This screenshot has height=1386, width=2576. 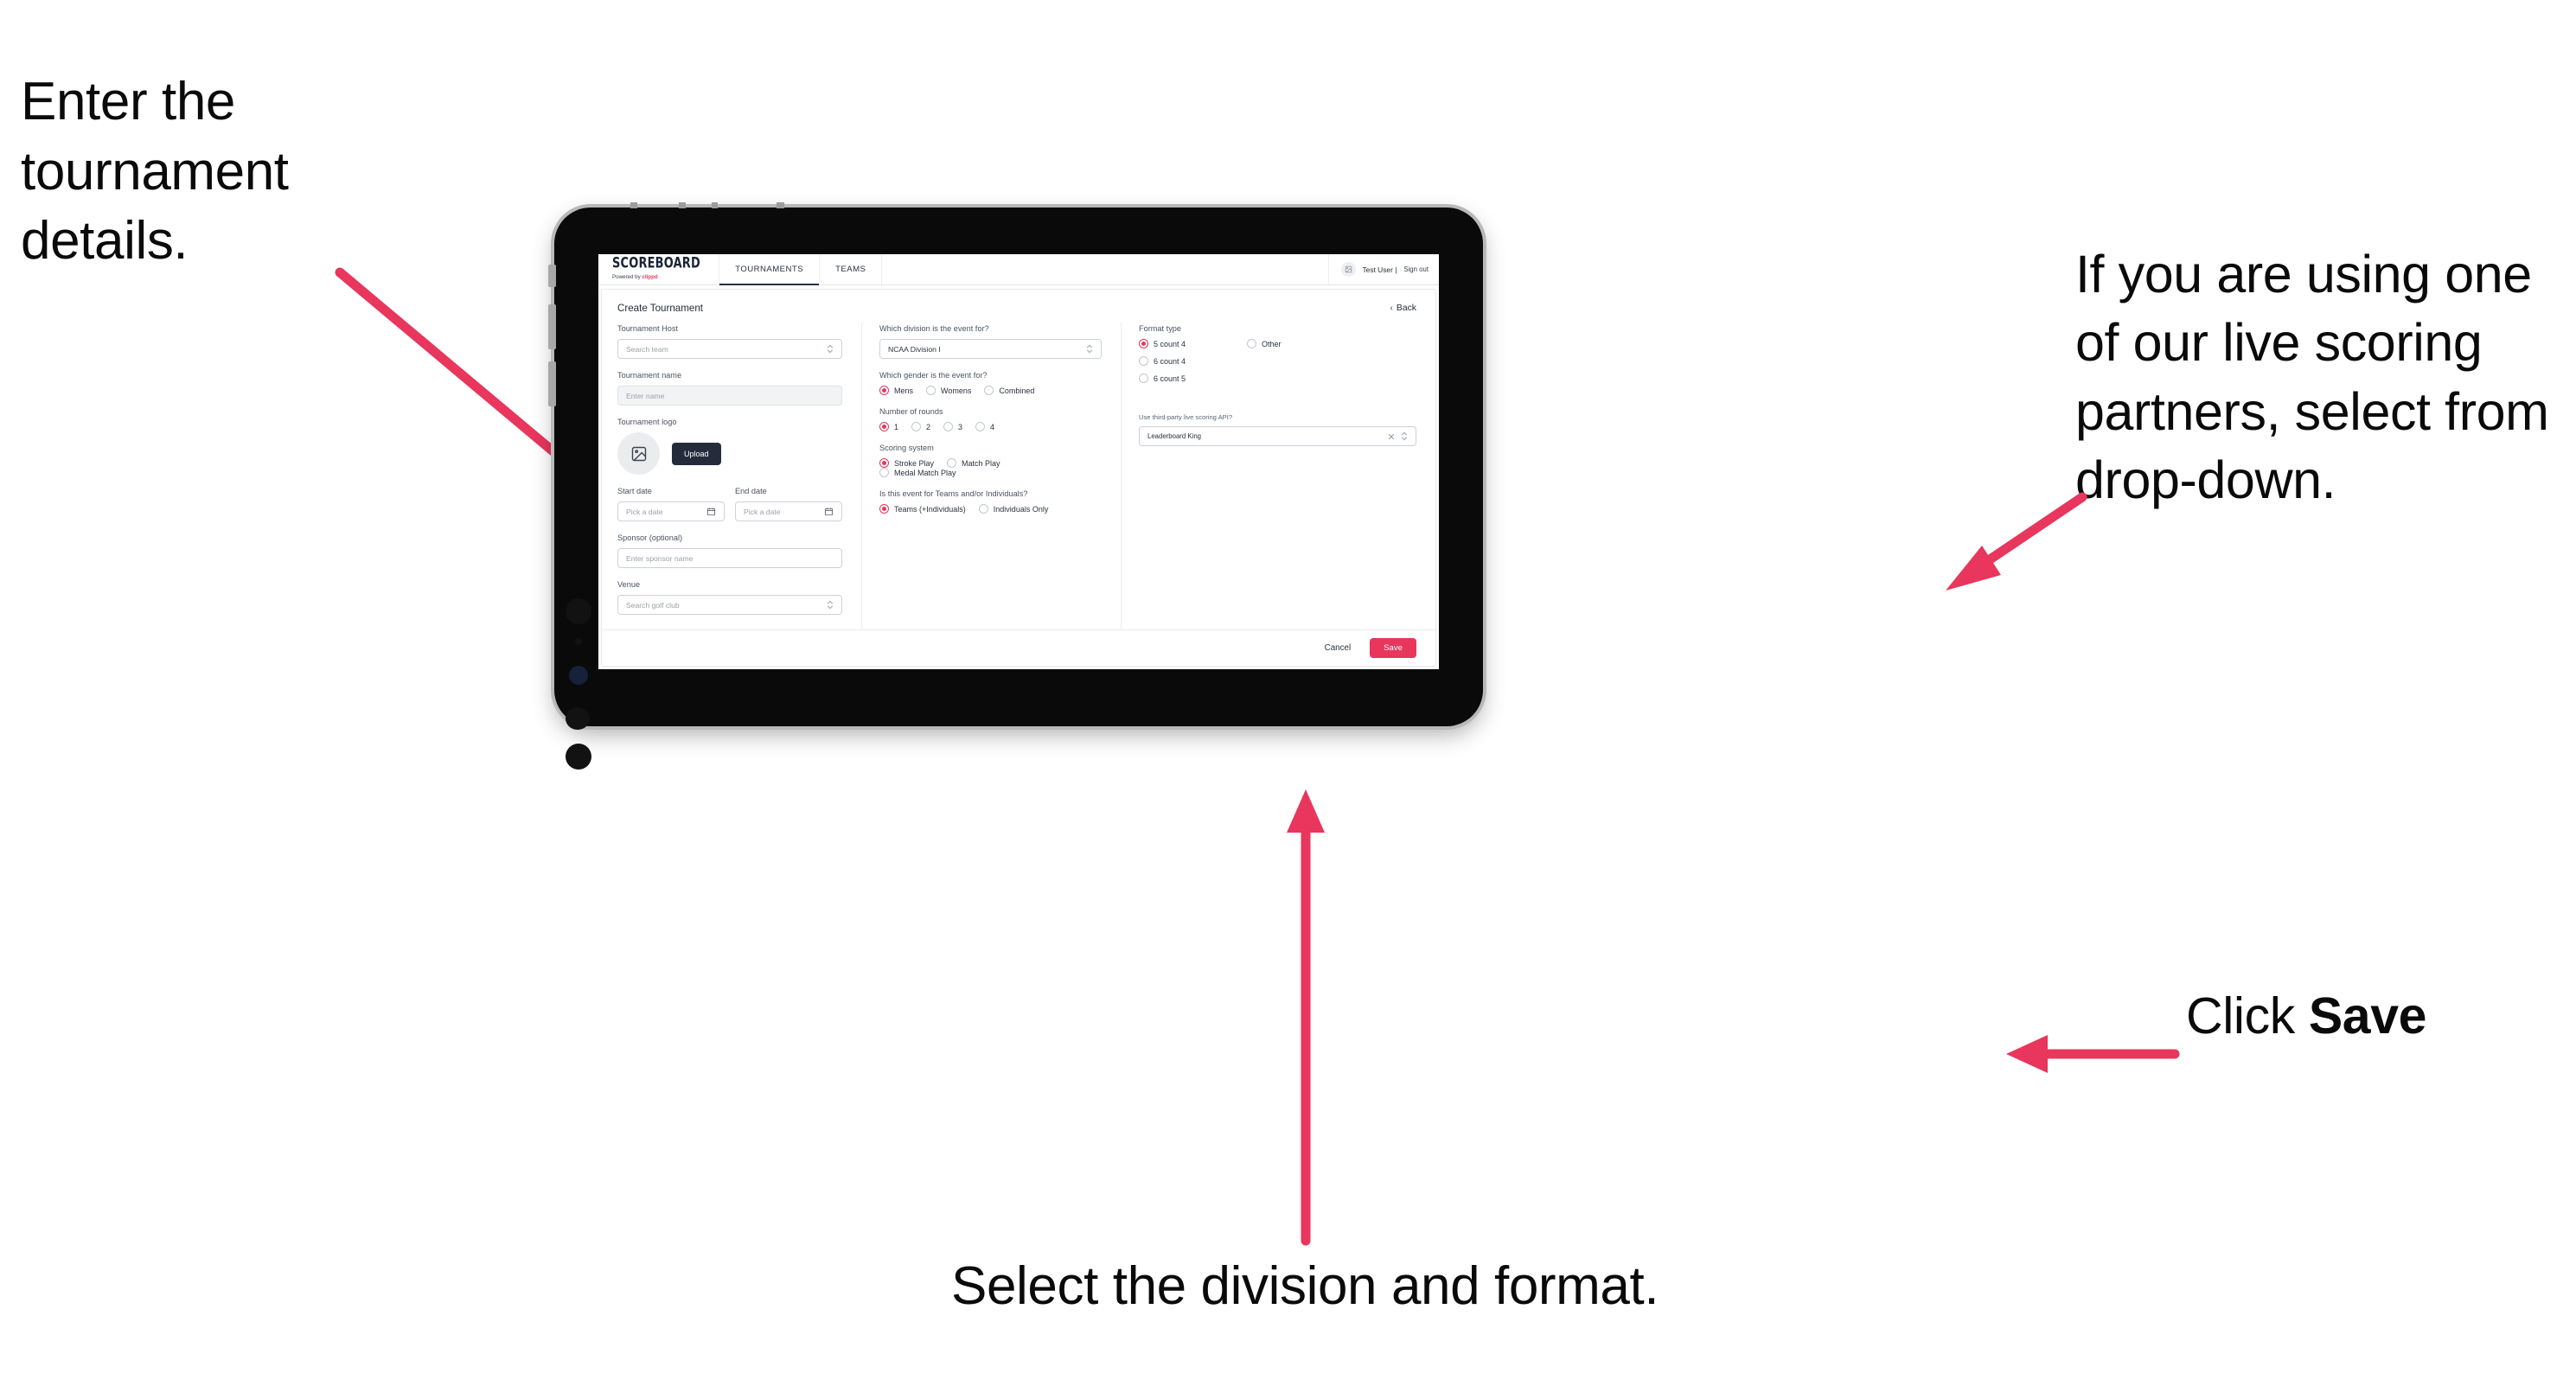 What do you see at coordinates (1416, 269) in the screenshot?
I see `sign-out-link: Sign out` at bounding box center [1416, 269].